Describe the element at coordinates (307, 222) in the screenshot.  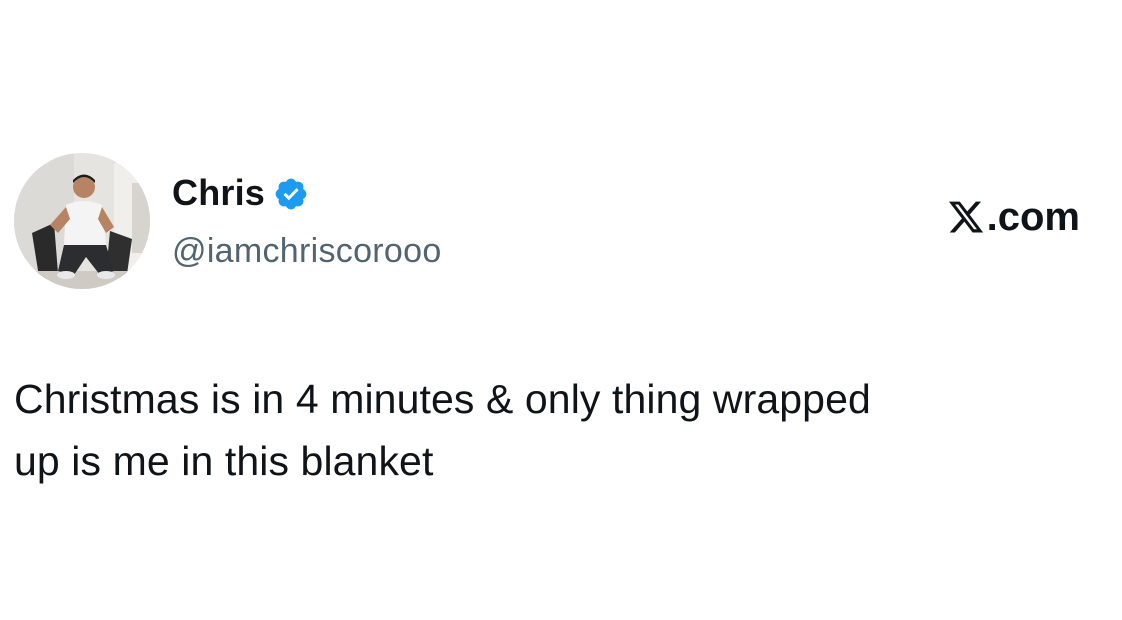
I see `author-info: Chris @iamchriscorooo` at that location.